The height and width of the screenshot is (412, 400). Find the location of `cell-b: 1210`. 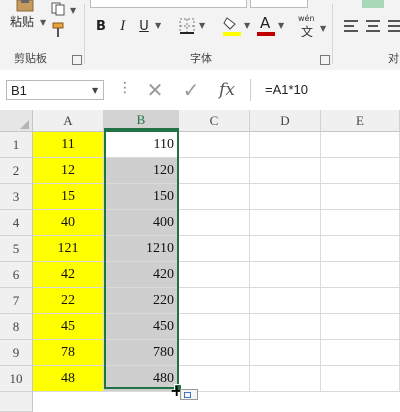

cell-b: 1210 is located at coordinates (141, 249).